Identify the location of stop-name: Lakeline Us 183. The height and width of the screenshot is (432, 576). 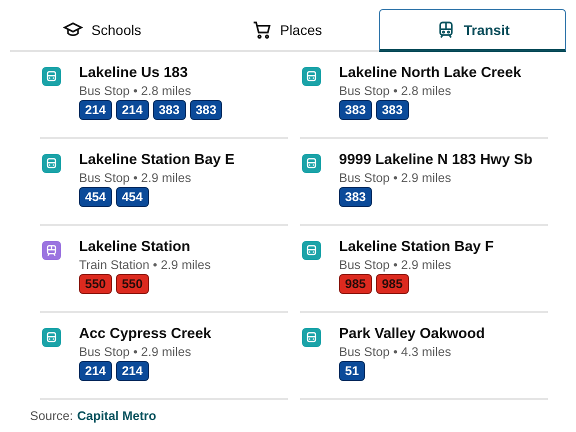
(134, 73).